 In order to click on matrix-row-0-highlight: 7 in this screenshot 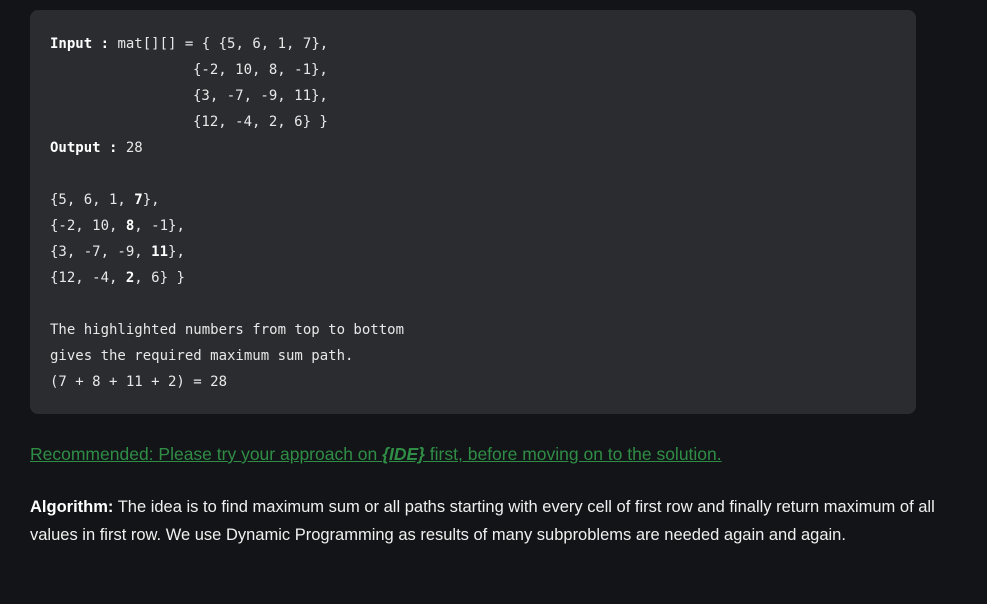, I will do `click(138, 200)`.